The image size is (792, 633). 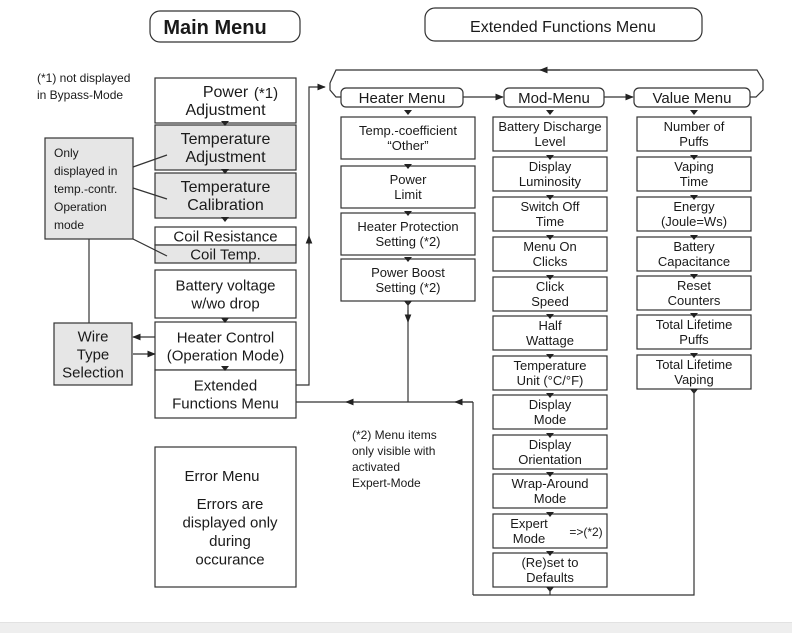 What do you see at coordinates (229, 560) in the screenshot?
I see `error-menu-line: occurance` at bounding box center [229, 560].